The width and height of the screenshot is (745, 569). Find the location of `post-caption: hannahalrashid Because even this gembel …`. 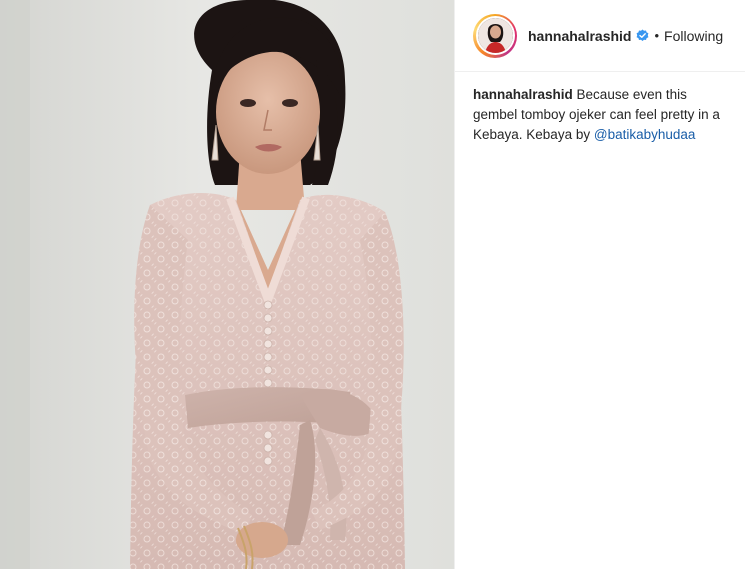

post-caption: hannahalrashid Because even this gembel … is located at coordinates (600, 108).